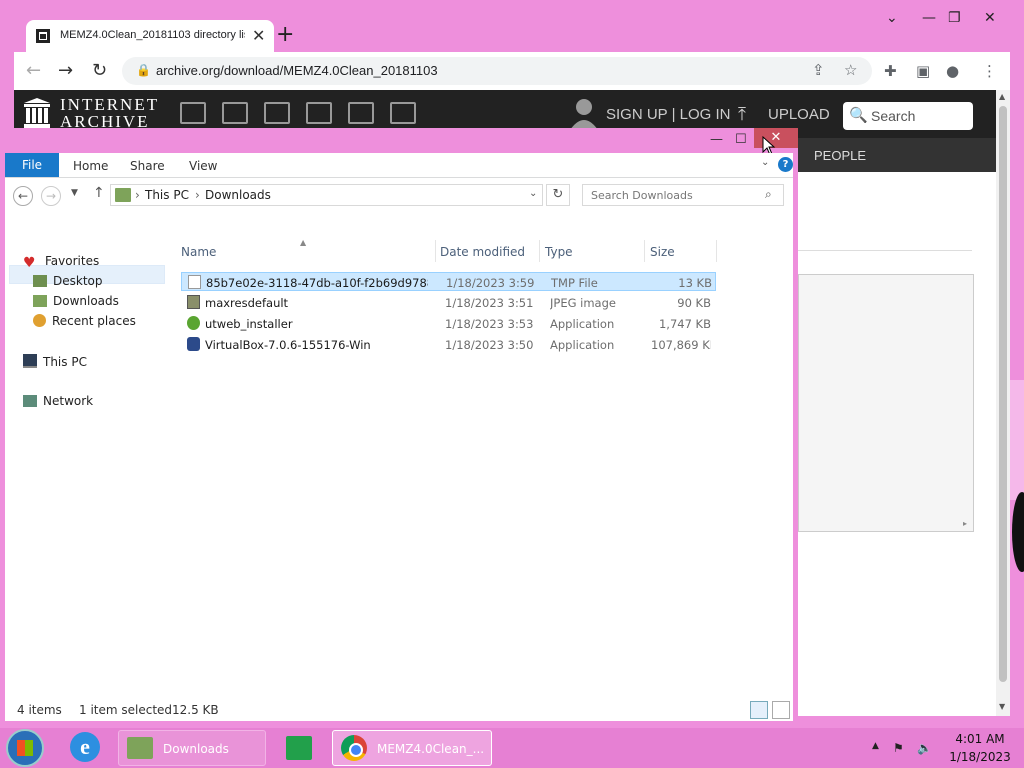  What do you see at coordinates (875, 746) in the screenshot?
I see `show-hidden-icons: ▲` at bounding box center [875, 746].